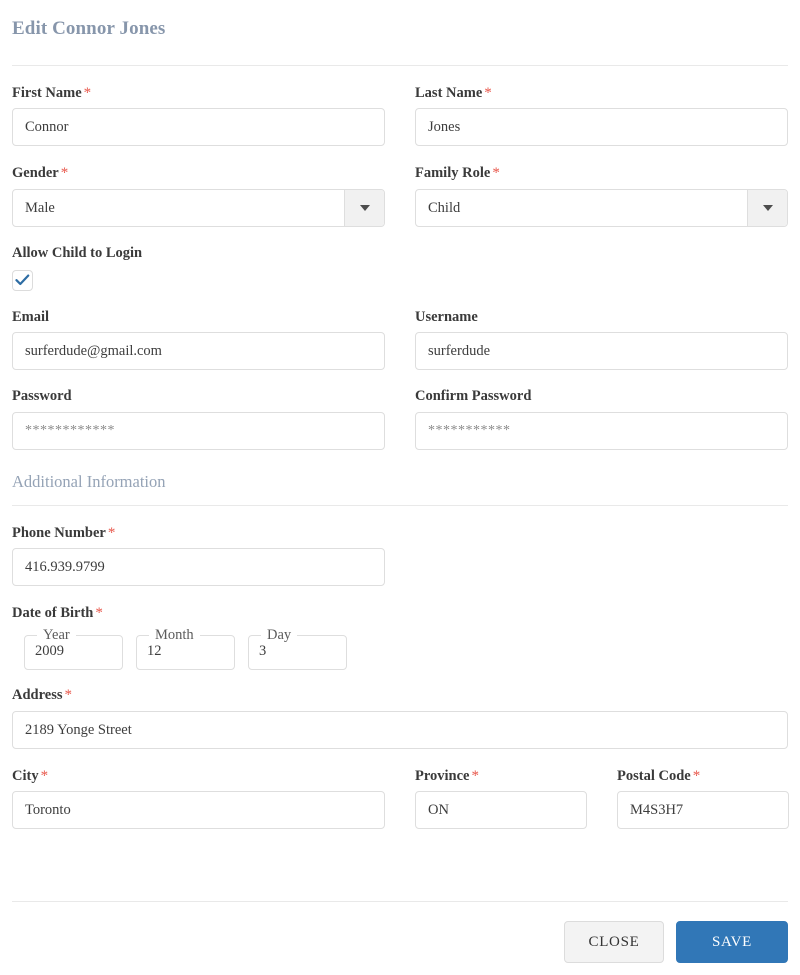 Image resolution: width=800 pixels, height=975 pixels. Describe the element at coordinates (198, 207) in the screenshot. I see `gender-select: Male` at that location.